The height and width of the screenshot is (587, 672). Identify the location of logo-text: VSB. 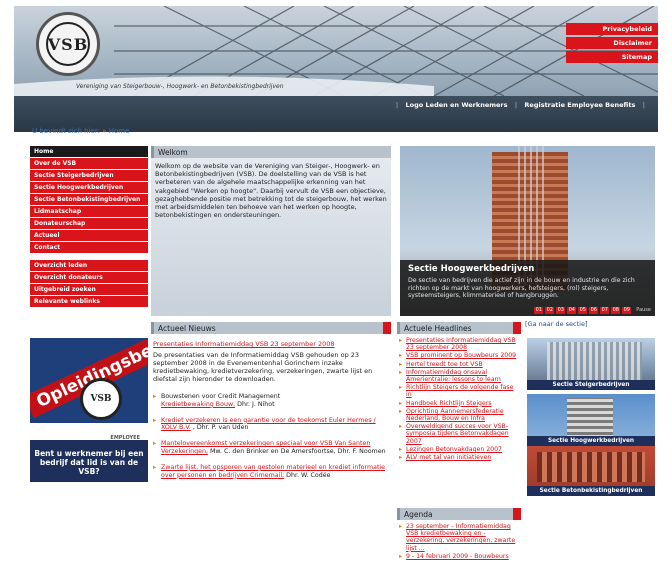
(68, 44).